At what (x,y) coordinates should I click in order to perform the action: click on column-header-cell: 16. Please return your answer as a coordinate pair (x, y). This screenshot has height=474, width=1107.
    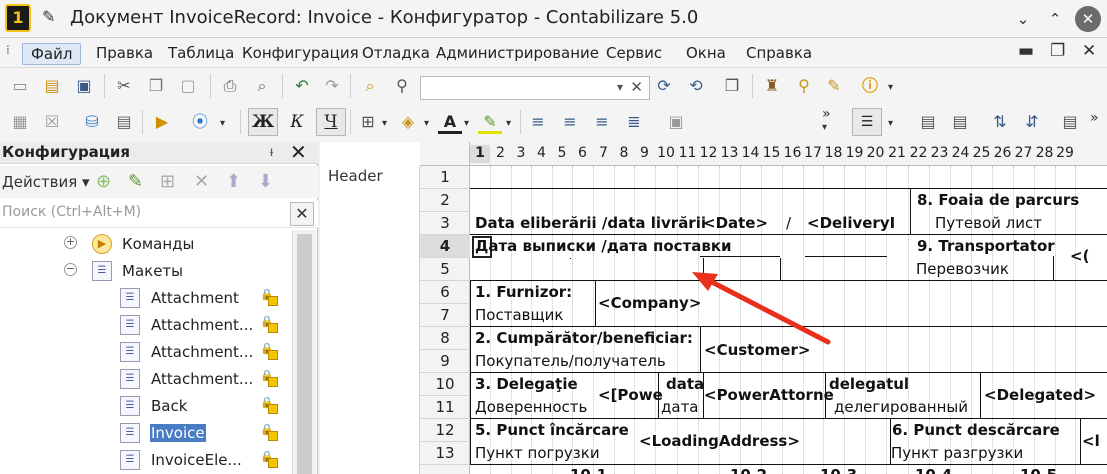
    Looking at the image, I should click on (792, 154).